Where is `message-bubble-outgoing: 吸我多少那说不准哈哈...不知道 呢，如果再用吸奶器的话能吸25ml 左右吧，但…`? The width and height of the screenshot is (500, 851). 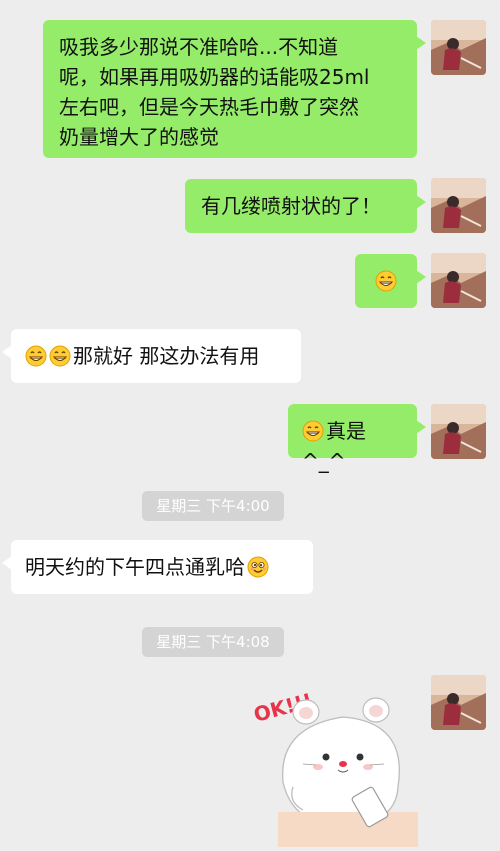
message-bubble-outgoing: 吸我多少那说不准哈哈...不知道 呢，如果再用吸奶器的话能吸25ml 左右吧，但… is located at coordinates (234, 89).